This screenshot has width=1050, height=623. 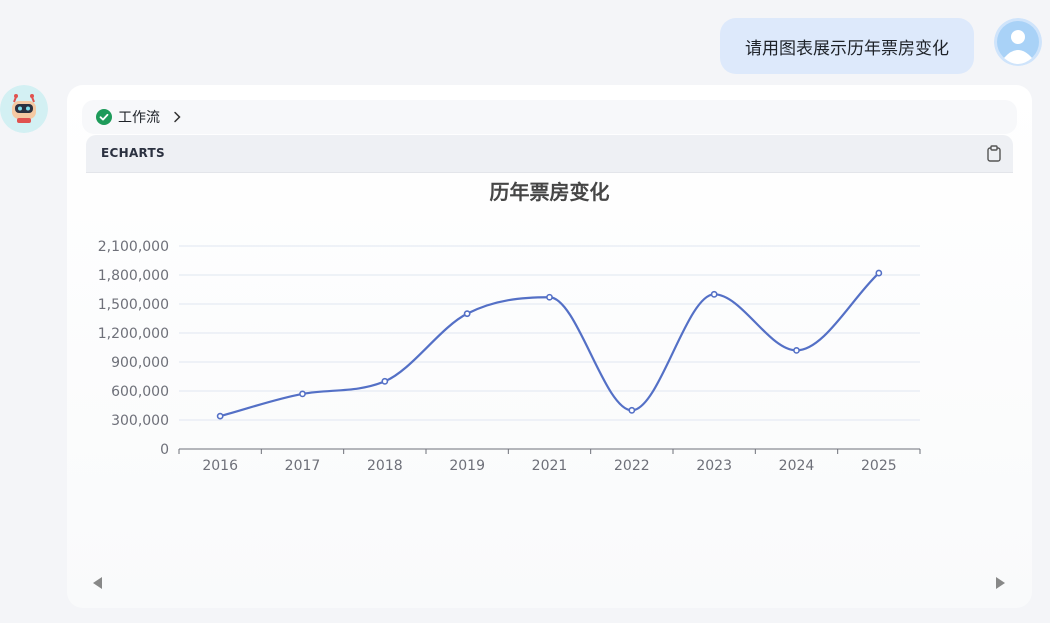 What do you see at coordinates (220, 466) in the screenshot?
I see `x-tick-label: 2016` at bounding box center [220, 466].